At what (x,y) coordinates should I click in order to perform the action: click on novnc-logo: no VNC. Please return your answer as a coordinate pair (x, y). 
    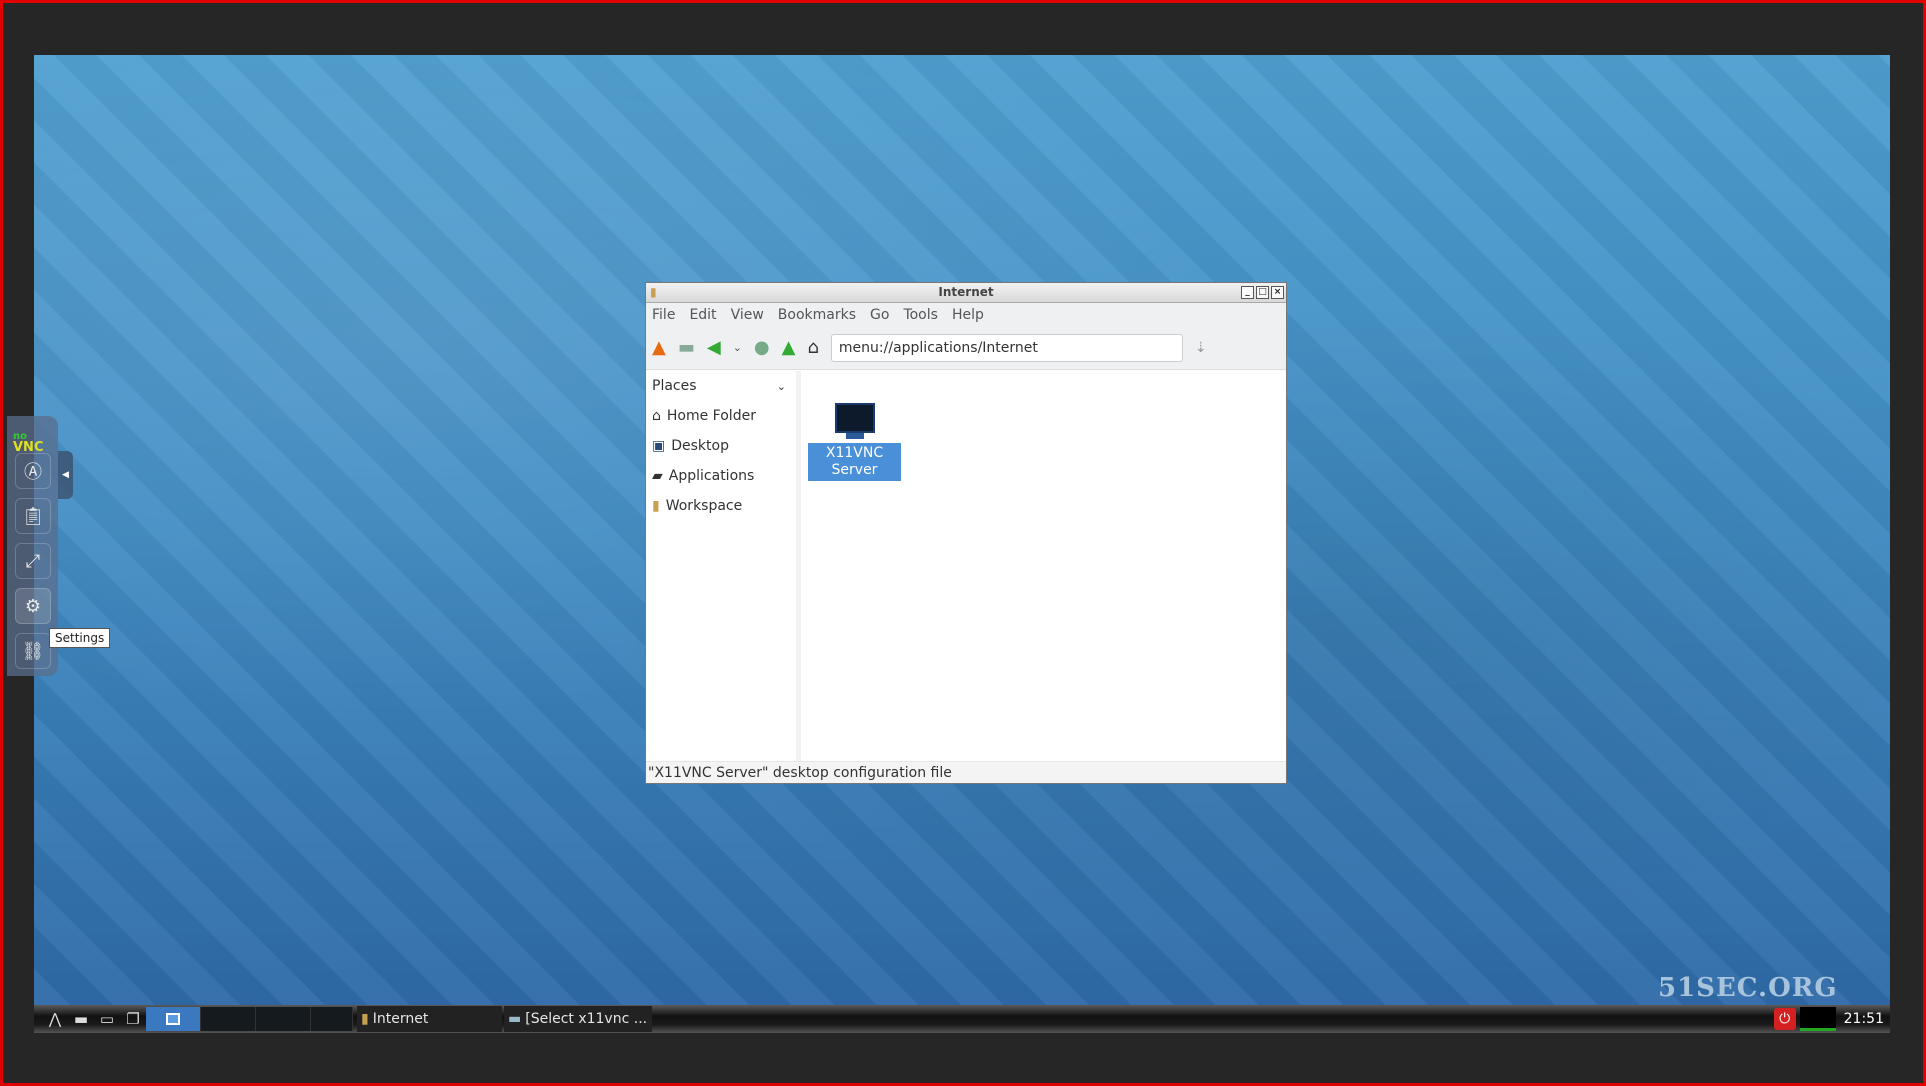
    Looking at the image, I should click on (28, 443).